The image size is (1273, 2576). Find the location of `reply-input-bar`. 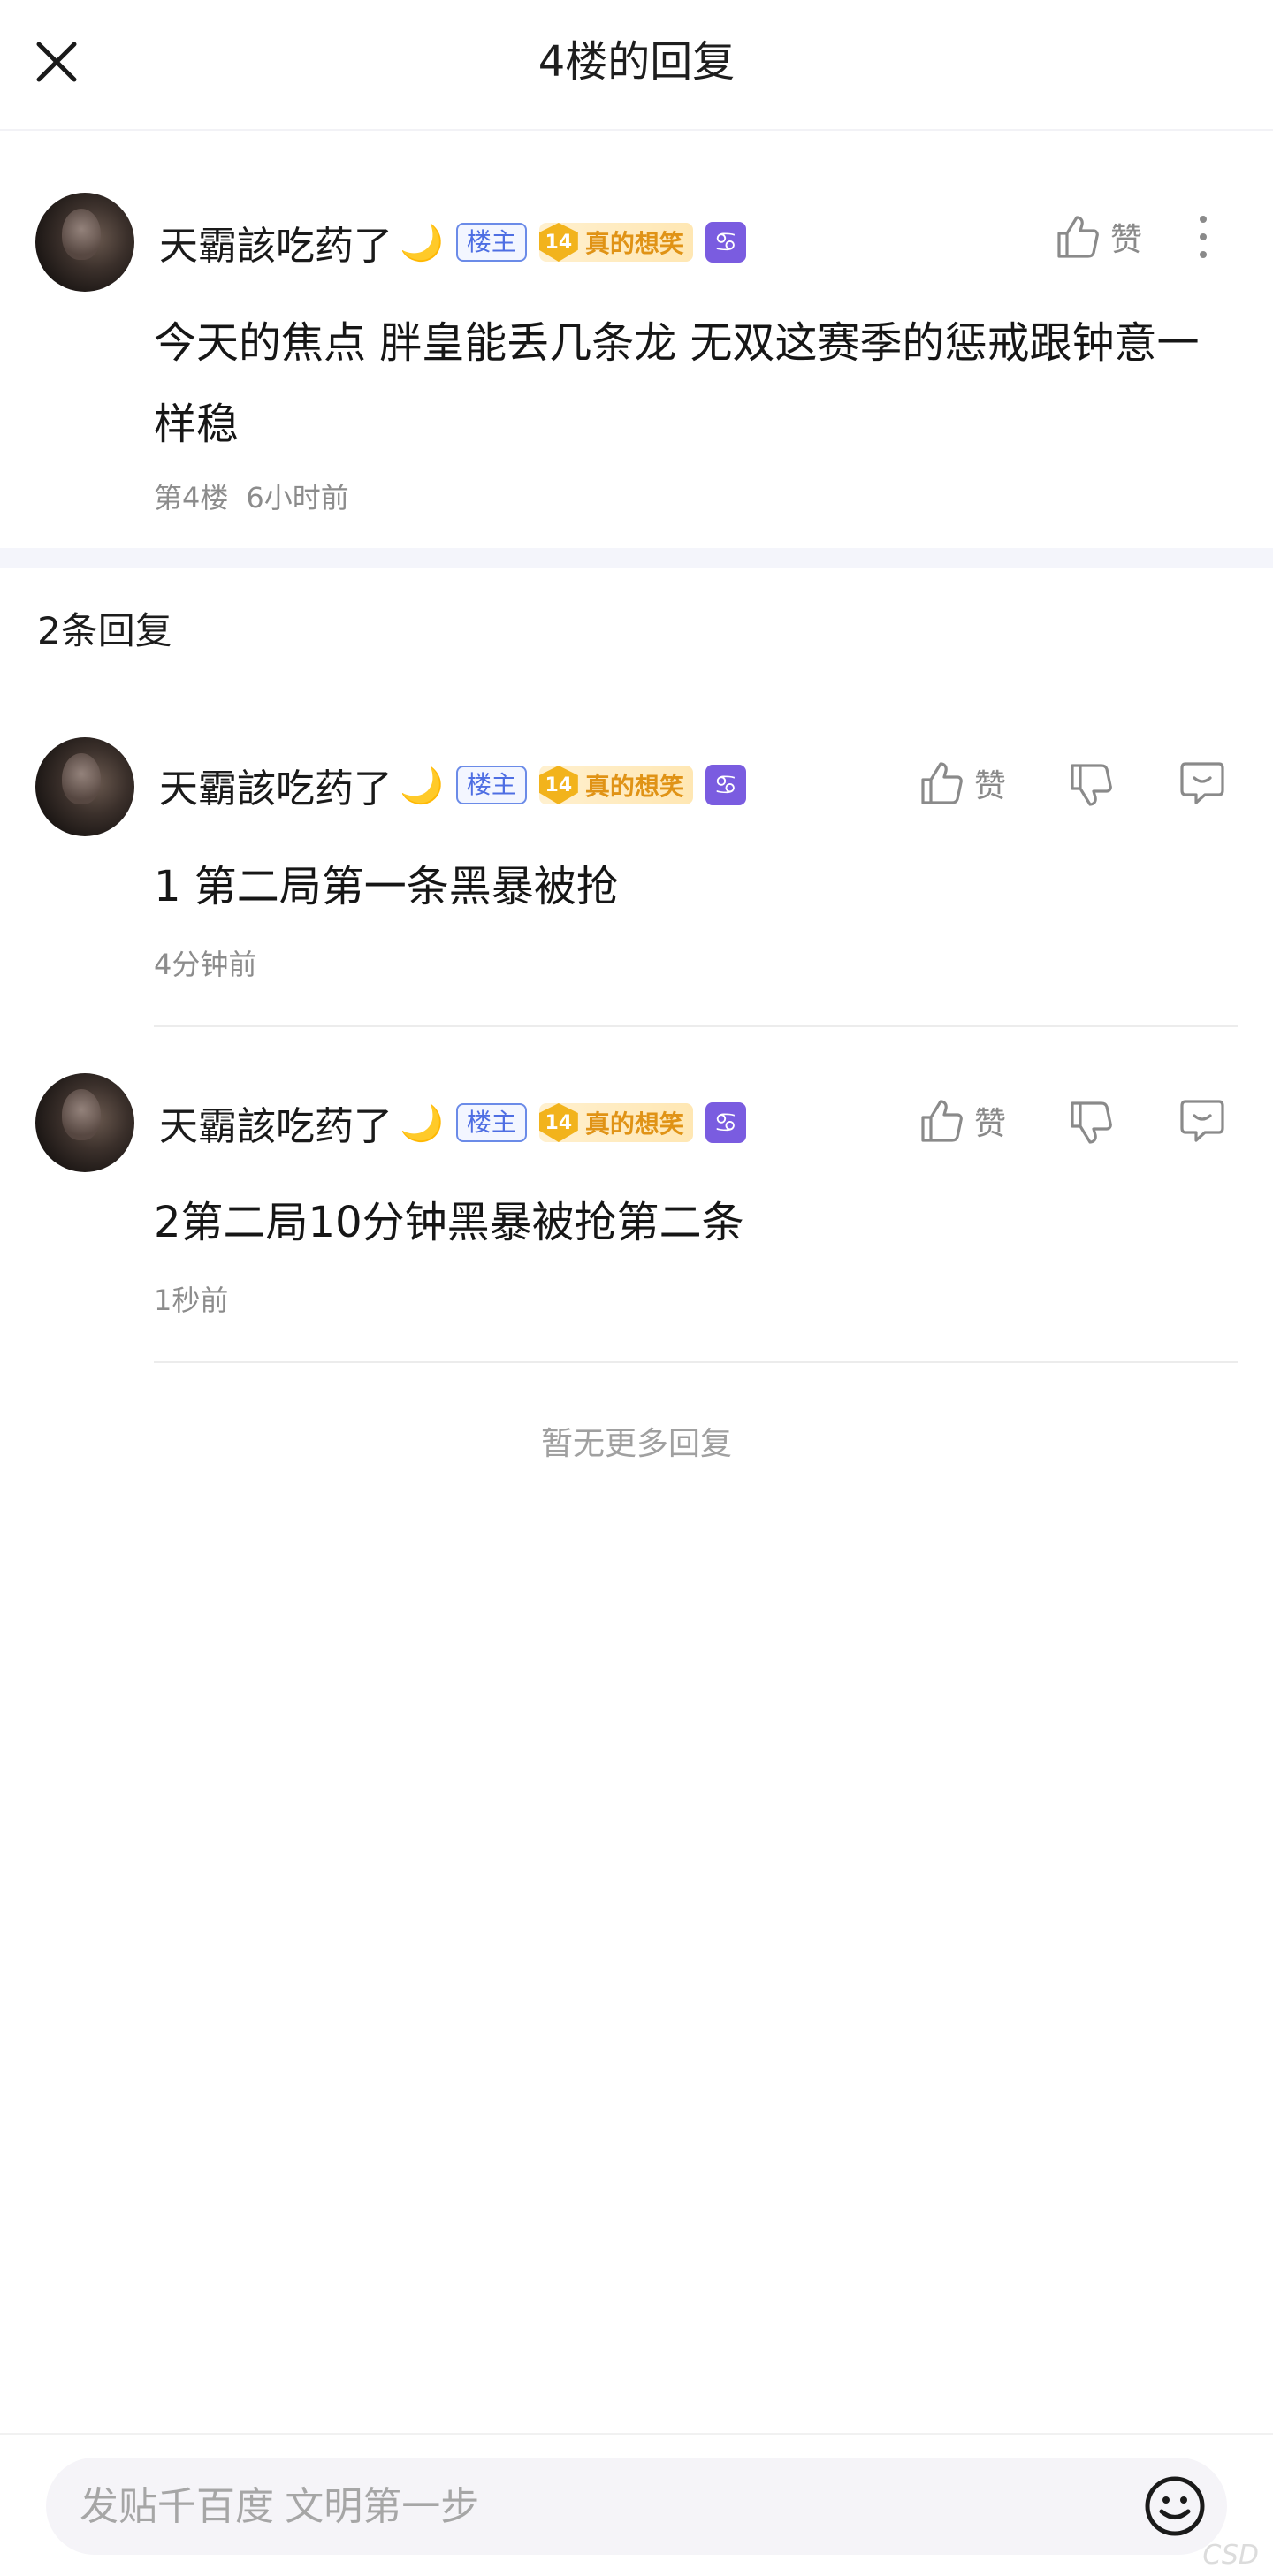

reply-input-bar is located at coordinates (636, 2507).